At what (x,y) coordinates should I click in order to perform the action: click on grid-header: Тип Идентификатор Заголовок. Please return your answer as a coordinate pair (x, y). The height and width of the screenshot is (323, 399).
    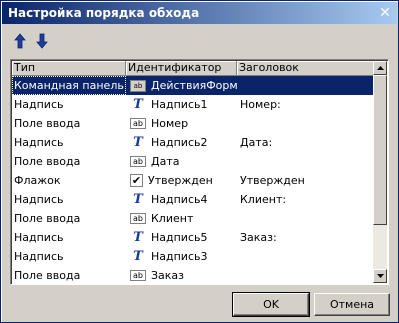
    Looking at the image, I should click on (194, 68).